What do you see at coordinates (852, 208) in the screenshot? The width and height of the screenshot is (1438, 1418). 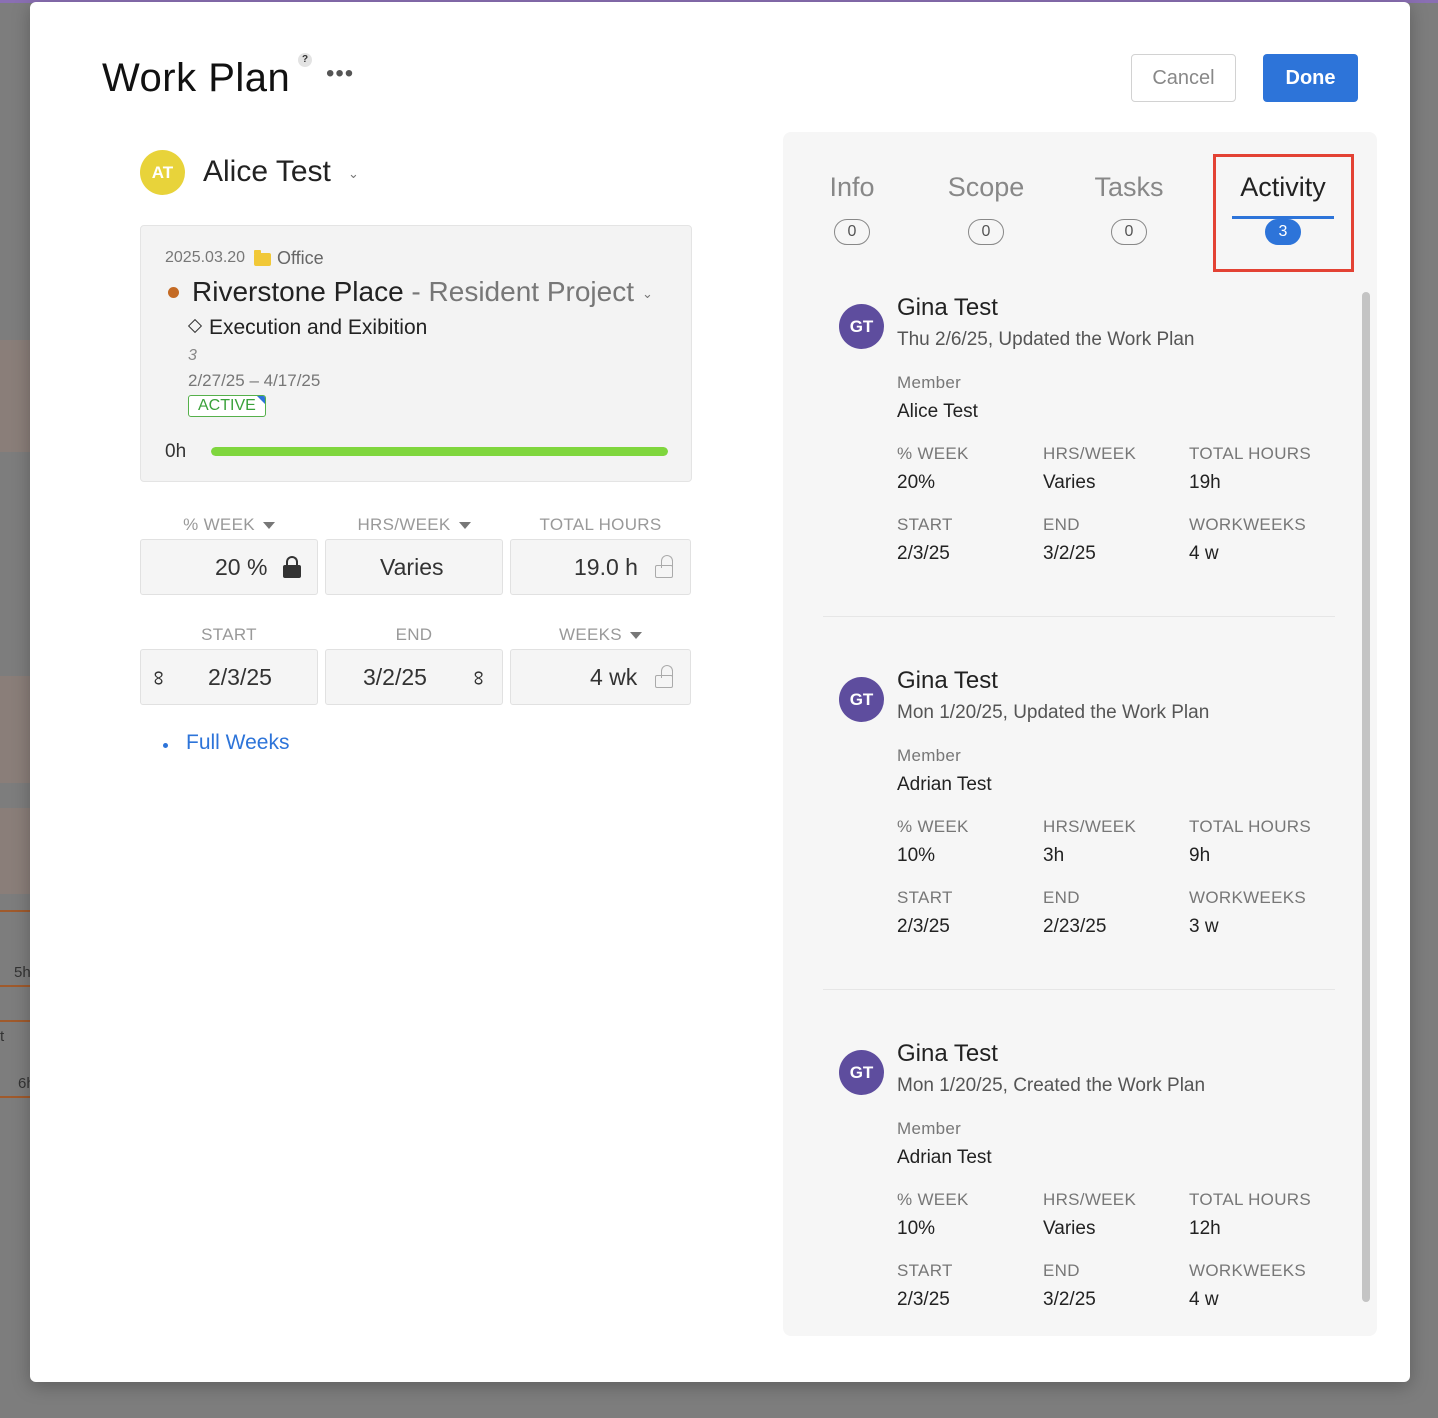 I see `tab-info: Info 0` at bounding box center [852, 208].